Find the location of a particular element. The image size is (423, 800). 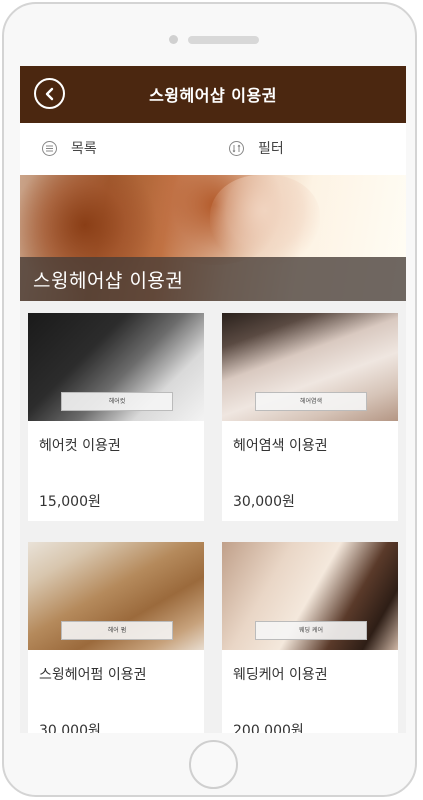

home-button is located at coordinates (213, 764).